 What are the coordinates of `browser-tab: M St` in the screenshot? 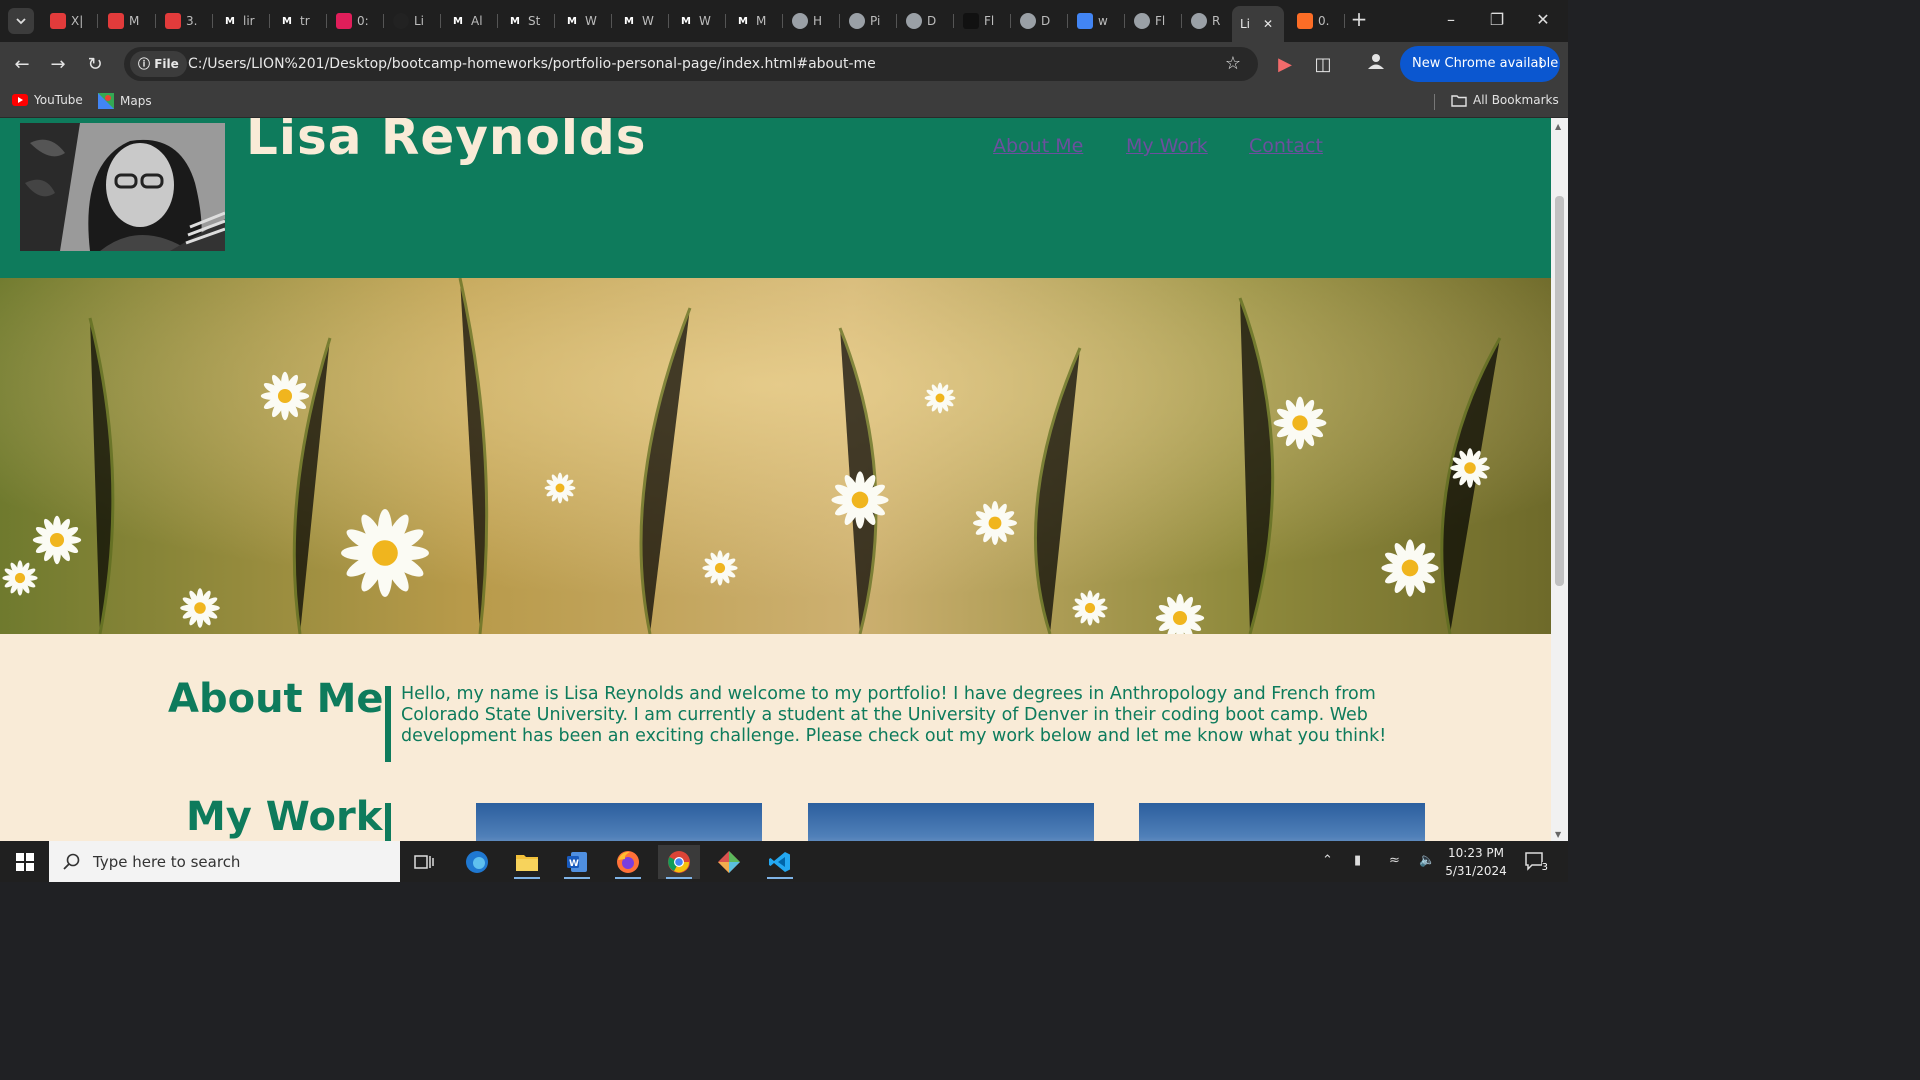 It's located at (527, 21).